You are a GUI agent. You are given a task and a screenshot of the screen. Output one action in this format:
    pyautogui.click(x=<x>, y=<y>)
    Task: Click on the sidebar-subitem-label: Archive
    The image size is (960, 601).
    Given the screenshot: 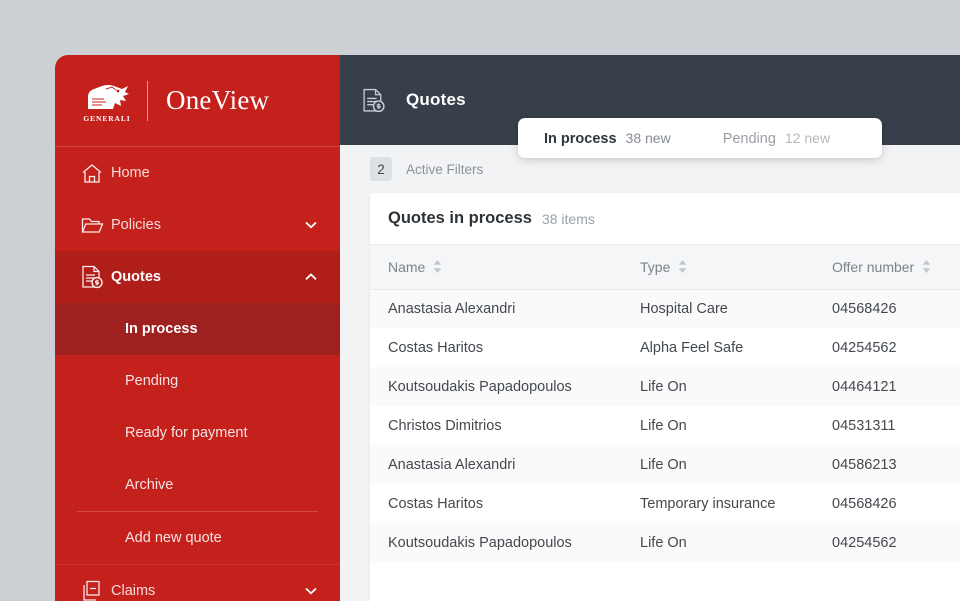 What is the action you would take?
    pyautogui.click(x=149, y=485)
    